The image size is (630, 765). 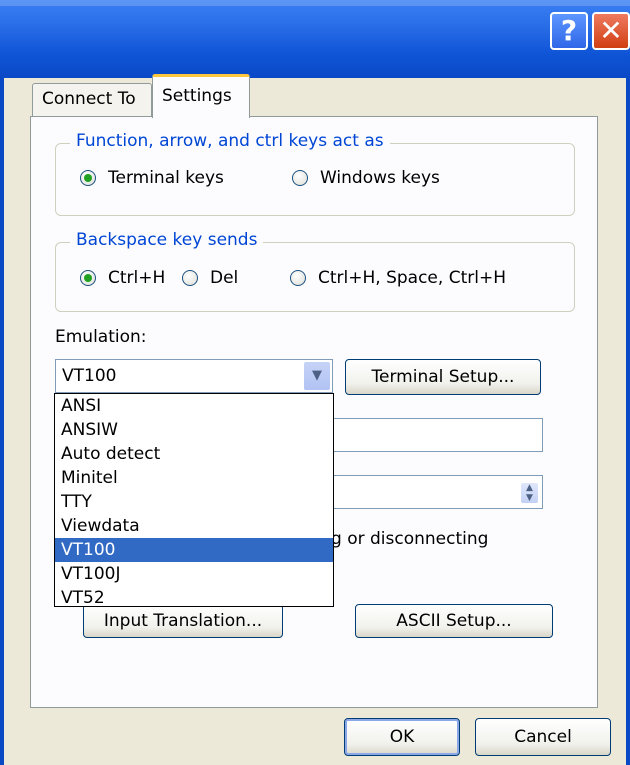 I want to click on tab-settings: Settings, so click(x=201, y=96).